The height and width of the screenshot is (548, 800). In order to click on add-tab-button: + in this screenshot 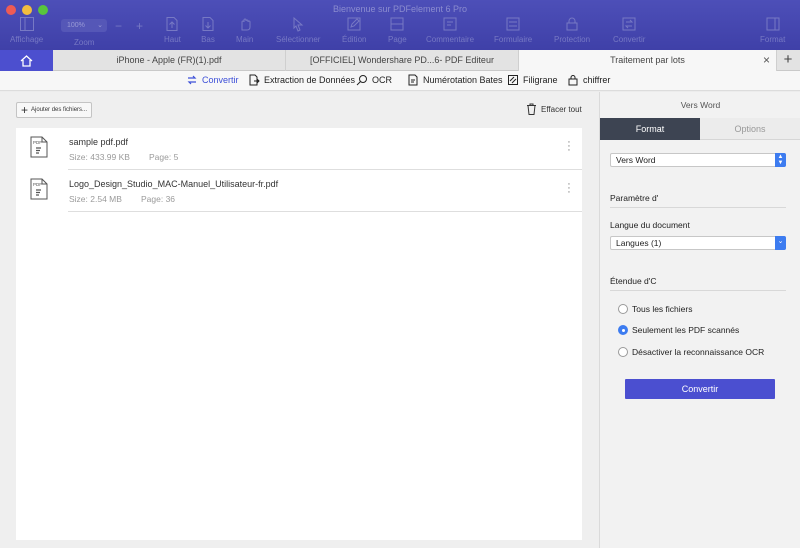, I will do `click(788, 60)`.